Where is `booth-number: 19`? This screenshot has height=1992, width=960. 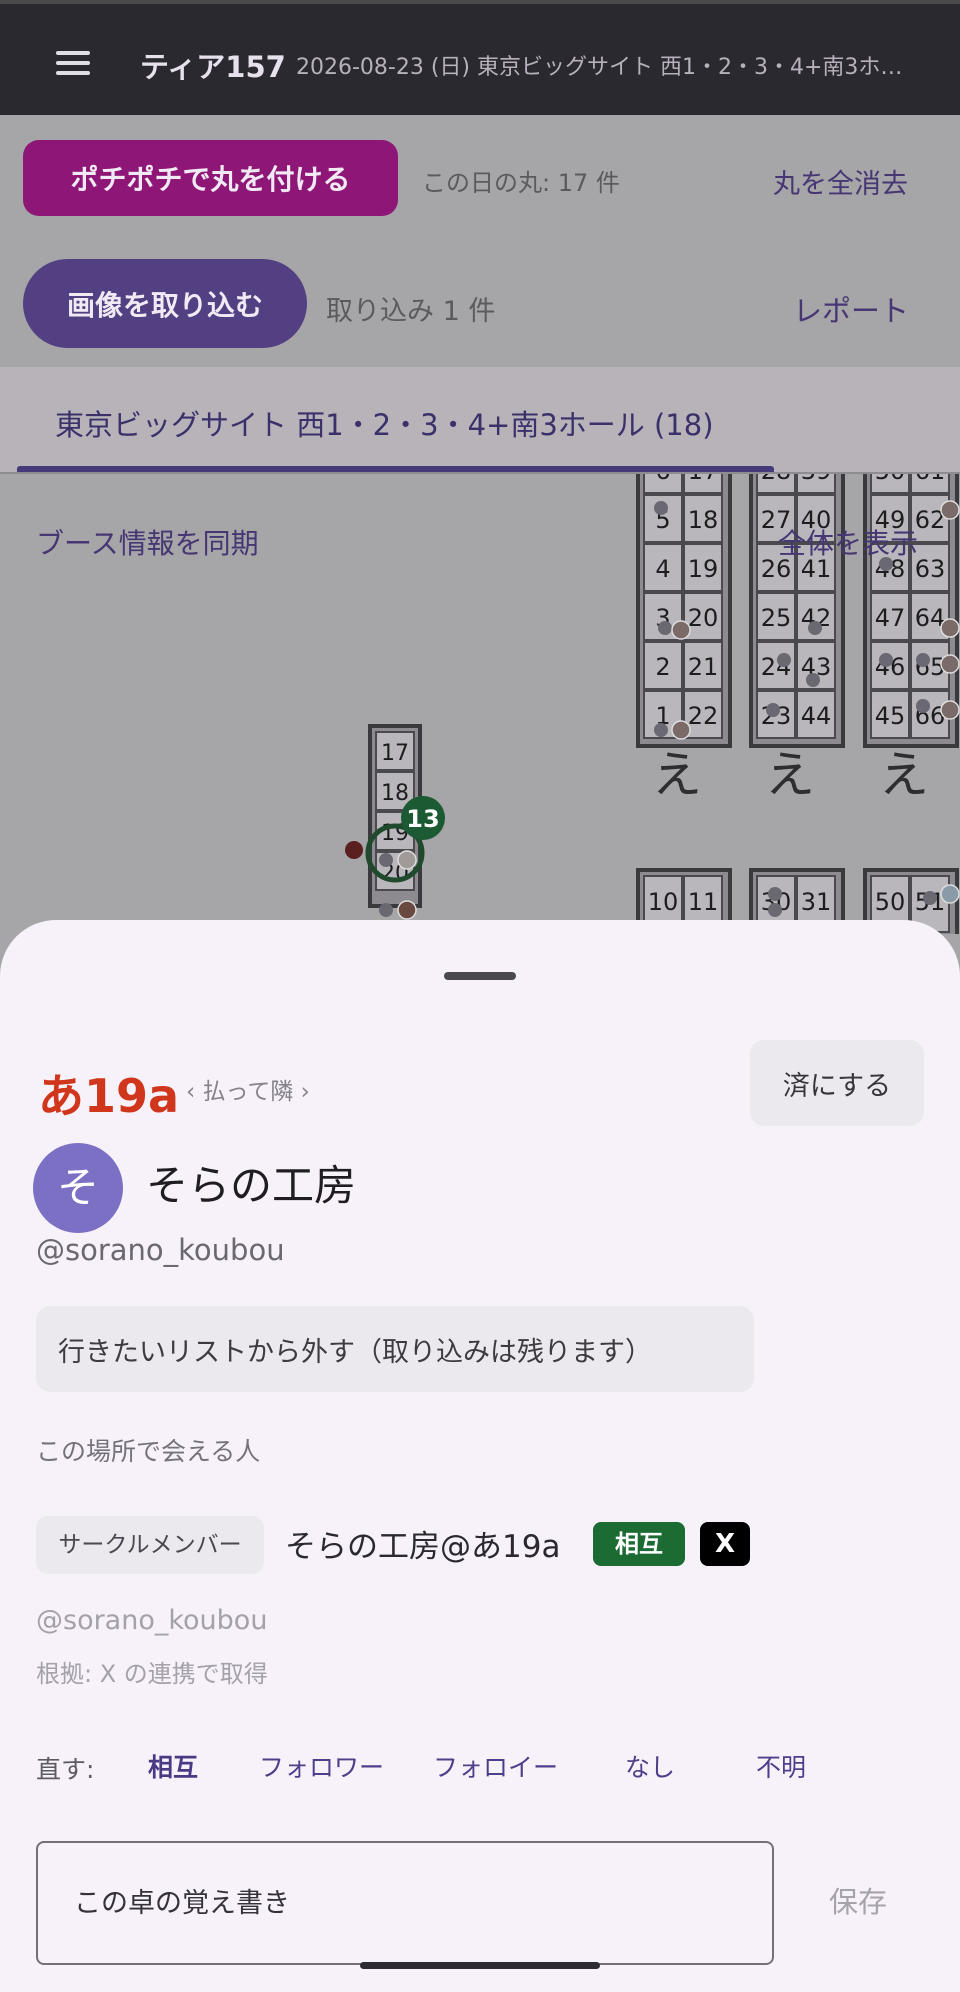 booth-number: 19 is located at coordinates (703, 569).